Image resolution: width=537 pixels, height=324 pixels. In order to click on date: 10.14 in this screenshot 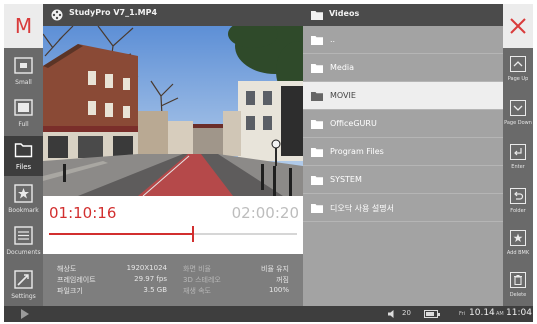, I will do `click(482, 313)`.